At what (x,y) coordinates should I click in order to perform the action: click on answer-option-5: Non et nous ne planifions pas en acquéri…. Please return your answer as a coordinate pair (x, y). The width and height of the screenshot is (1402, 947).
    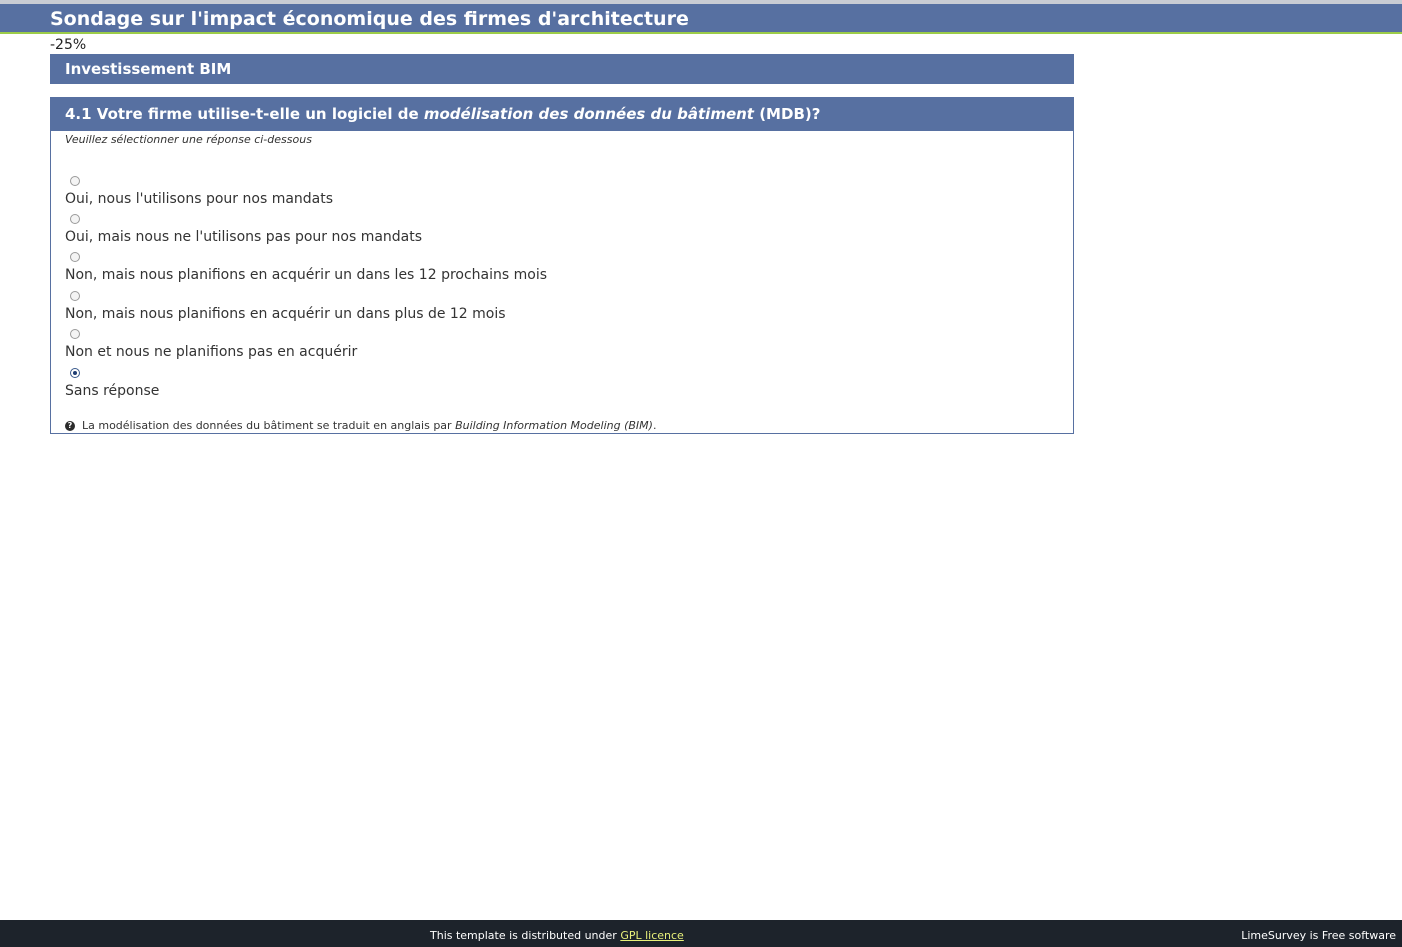
    Looking at the image, I should click on (415, 347).